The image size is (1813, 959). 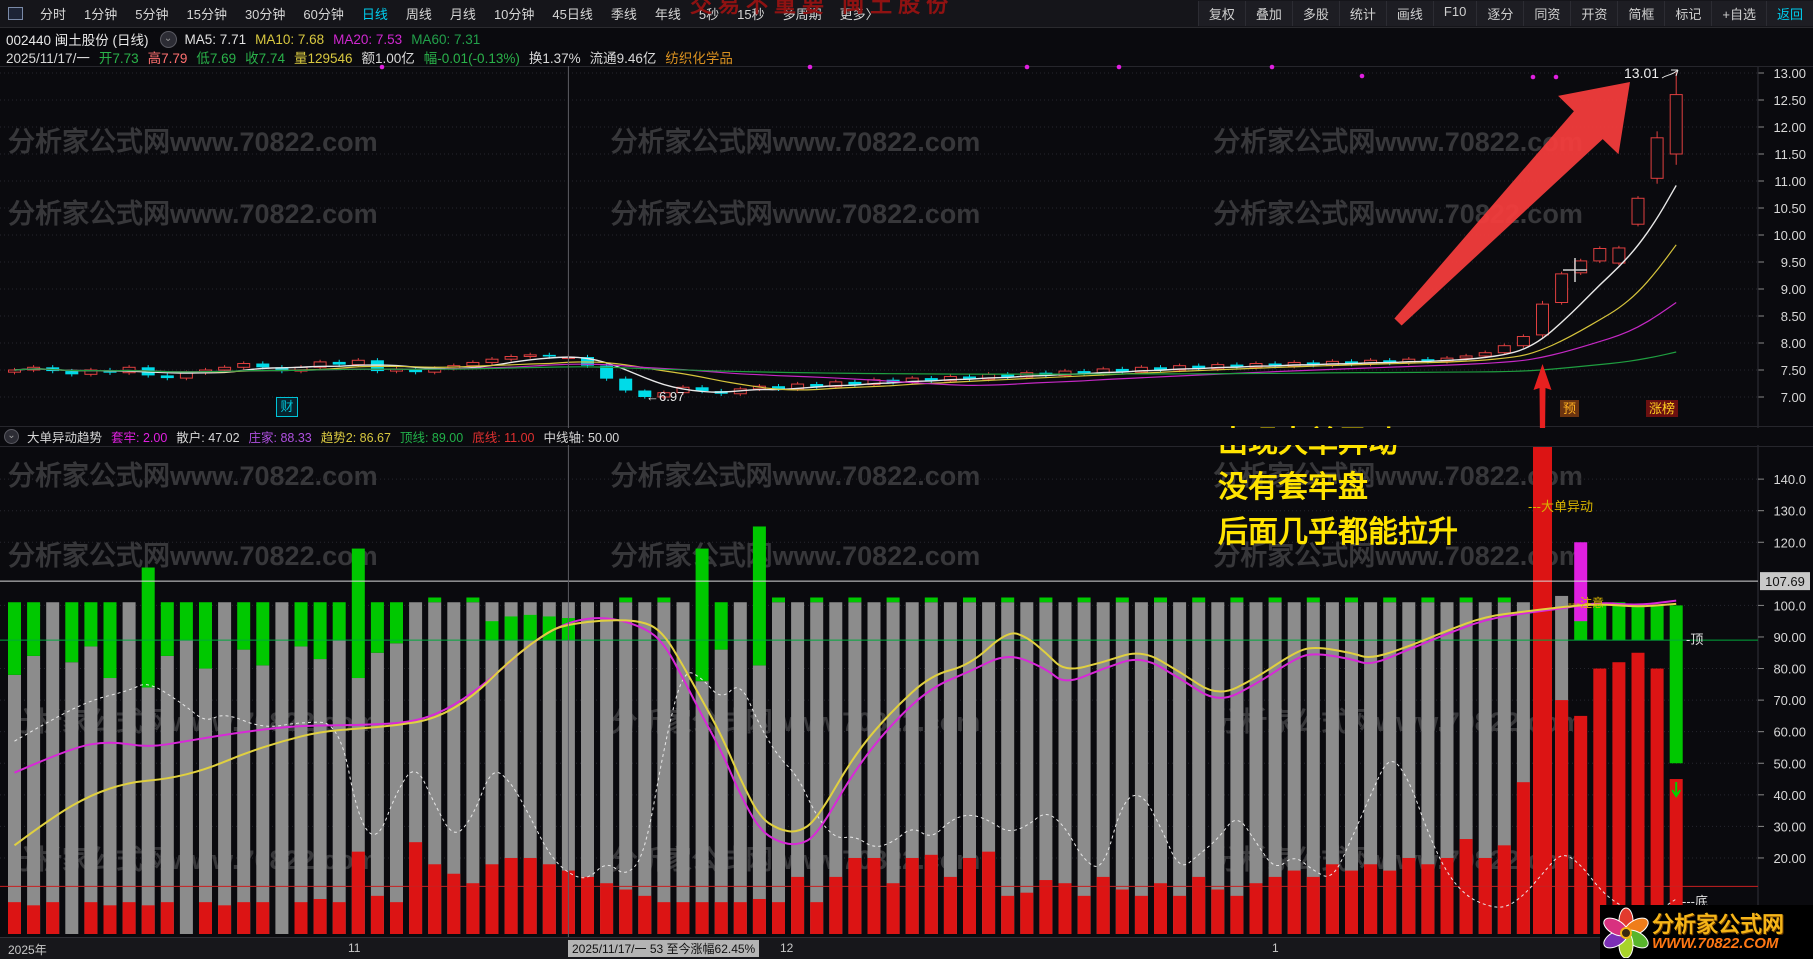 I want to click on value-segment: 幅-0.01(-0.13%), so click(x=471, y=58).